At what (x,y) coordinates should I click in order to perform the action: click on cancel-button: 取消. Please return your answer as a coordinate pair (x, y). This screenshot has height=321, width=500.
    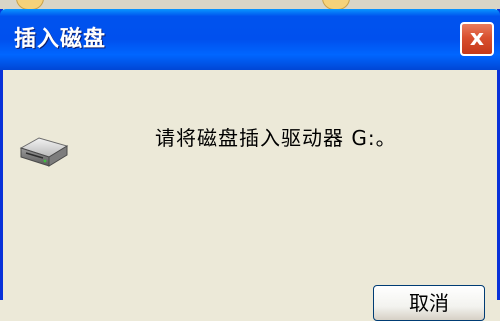
    Looking at the image, I should click on (429, 303).